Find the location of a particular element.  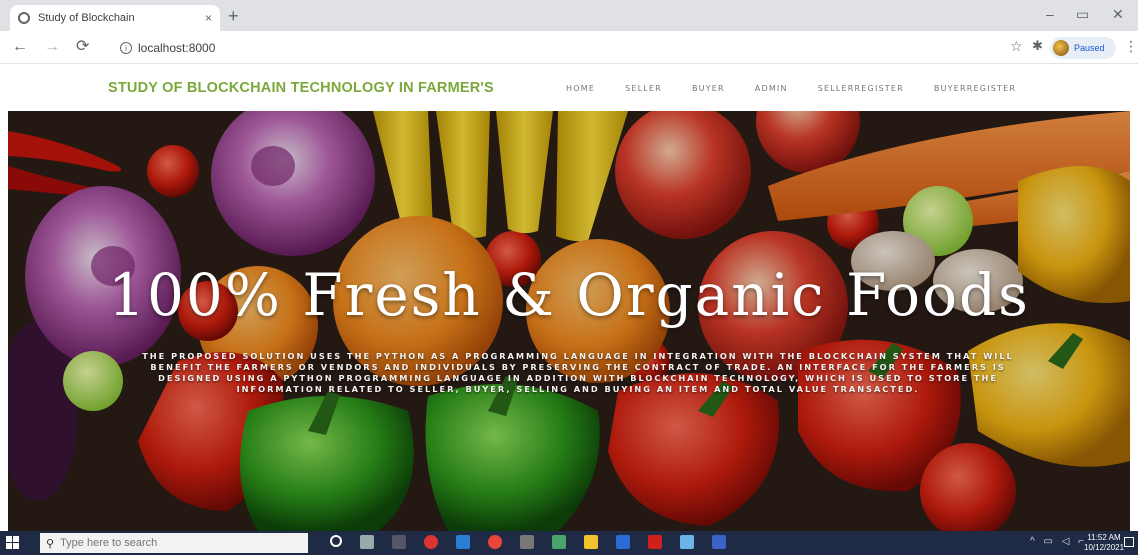

profile-button: Paused is located at coordinates (1083, 48).